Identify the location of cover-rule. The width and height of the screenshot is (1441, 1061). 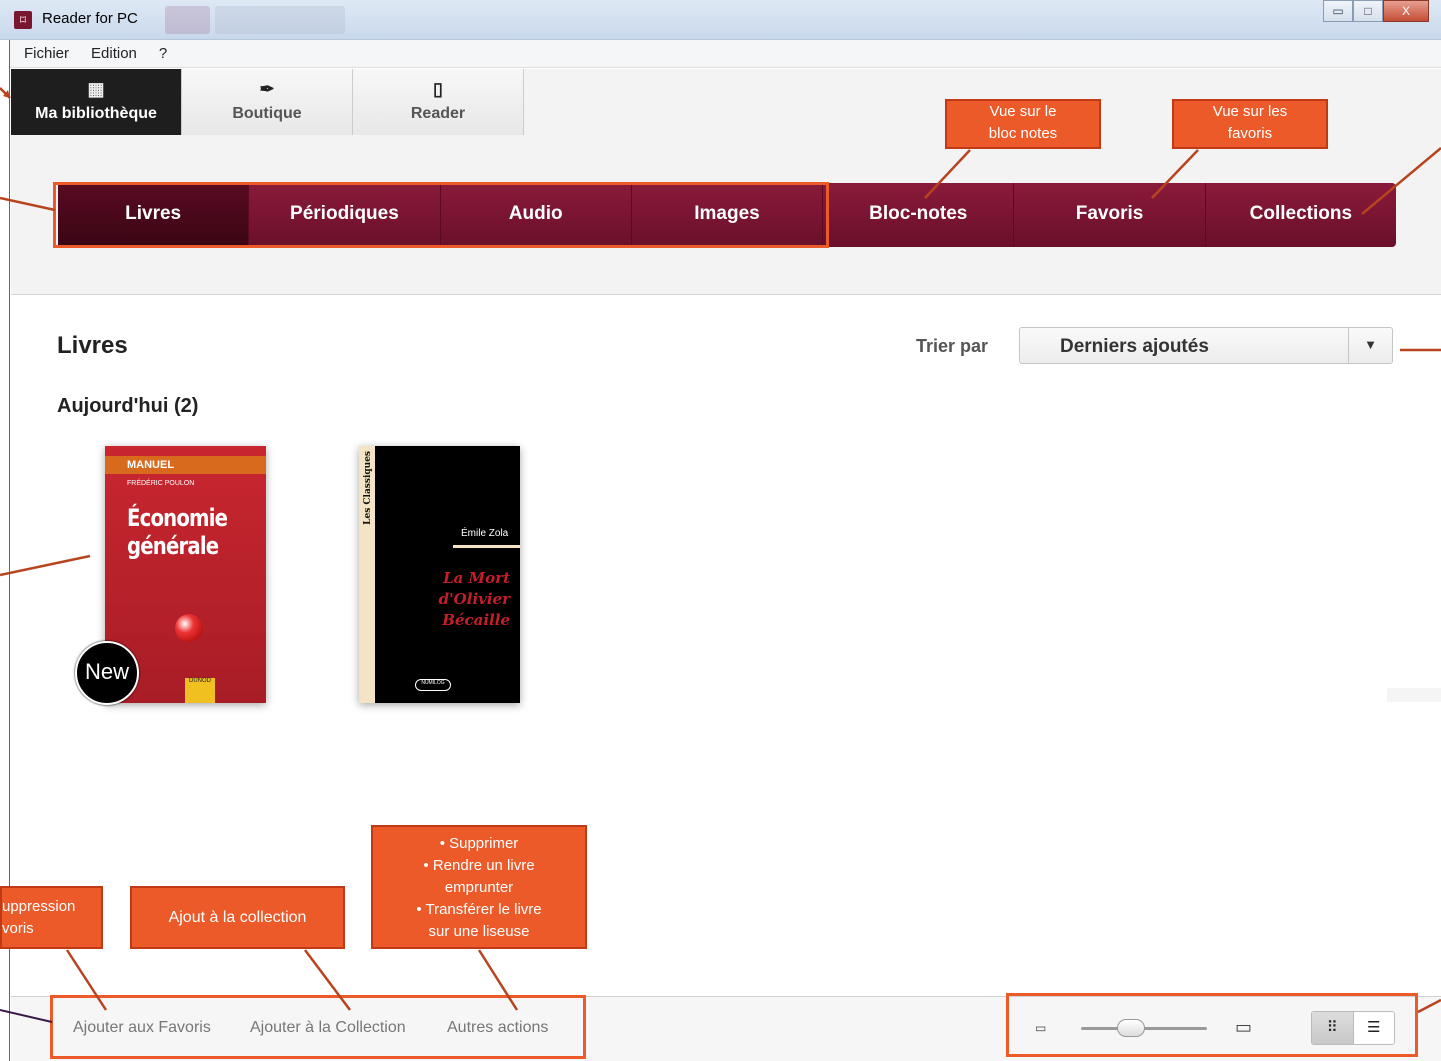
(486, 546).